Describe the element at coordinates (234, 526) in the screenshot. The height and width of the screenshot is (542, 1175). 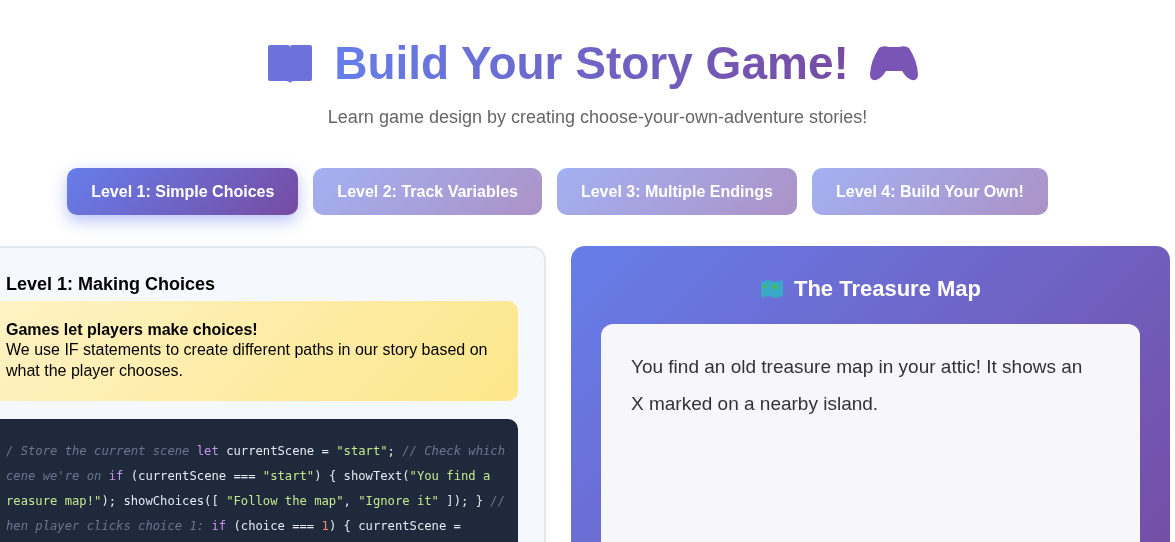
I see `code-line: hen player clicks choice 1: if (choice === 1) { currentScene =` at that location.